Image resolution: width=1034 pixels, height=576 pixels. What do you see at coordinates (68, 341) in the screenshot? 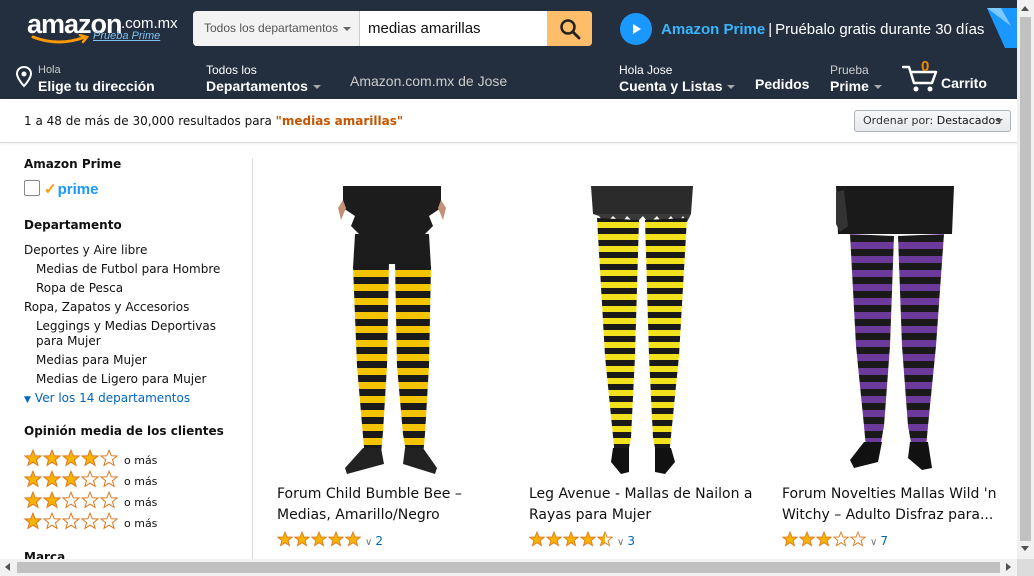
I see `department-link: para Mujer` at bounding box center [68, 341].